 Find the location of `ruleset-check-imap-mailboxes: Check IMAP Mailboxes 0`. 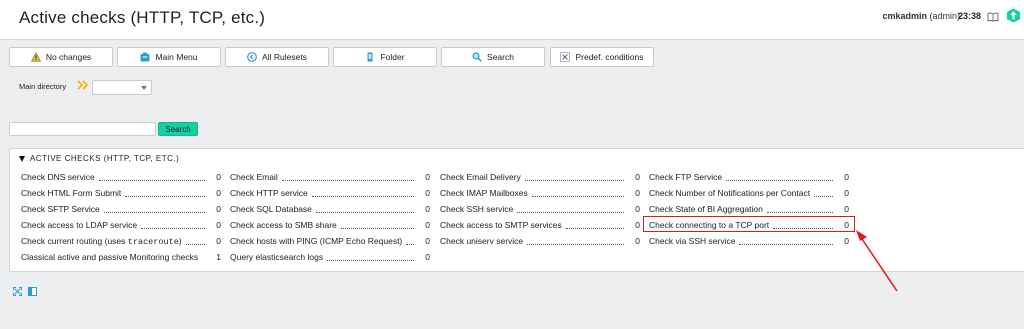

ruleset-check-imap-mailboxes: Check IMAP Mailboxes 0 is located at coordinates (540, 193).